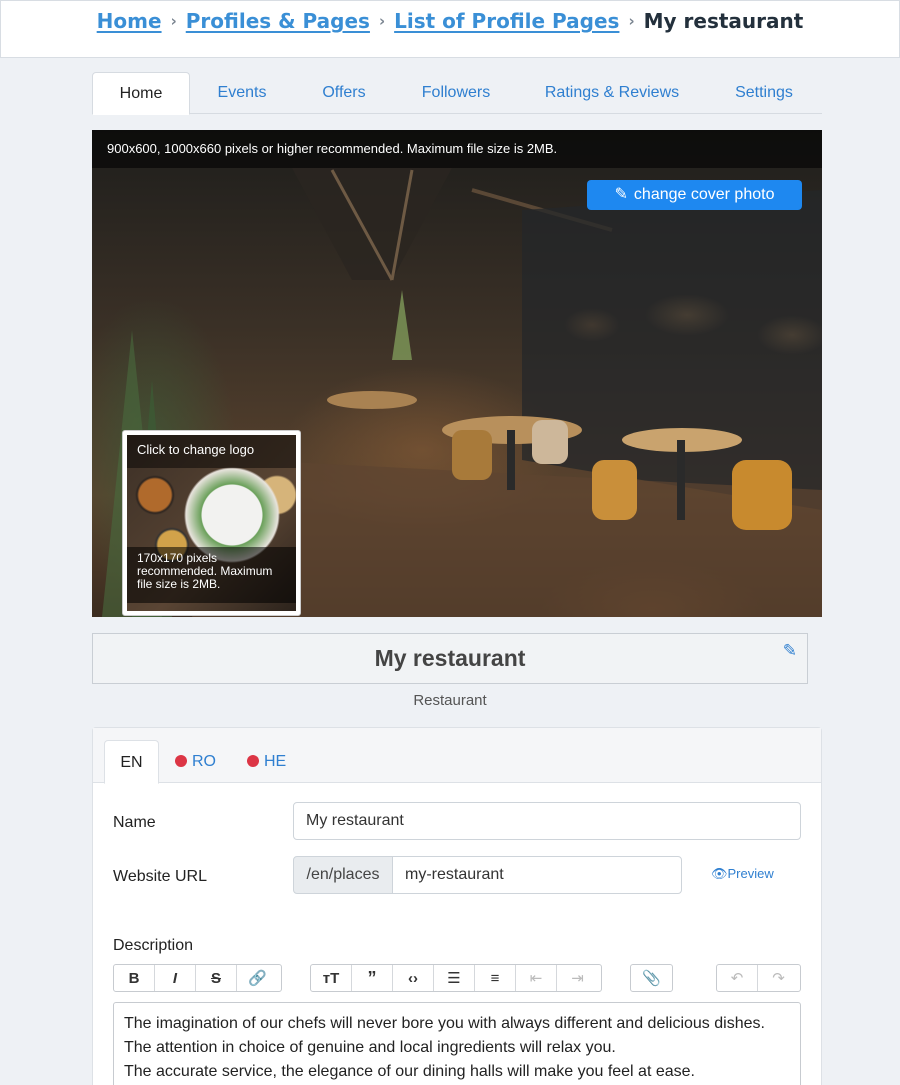  What do you see at coordinates (612, 93) in the screenshot?
I see `tab-ratings-reviews: Ratings & Reviews` at bounding box center [612, 93].